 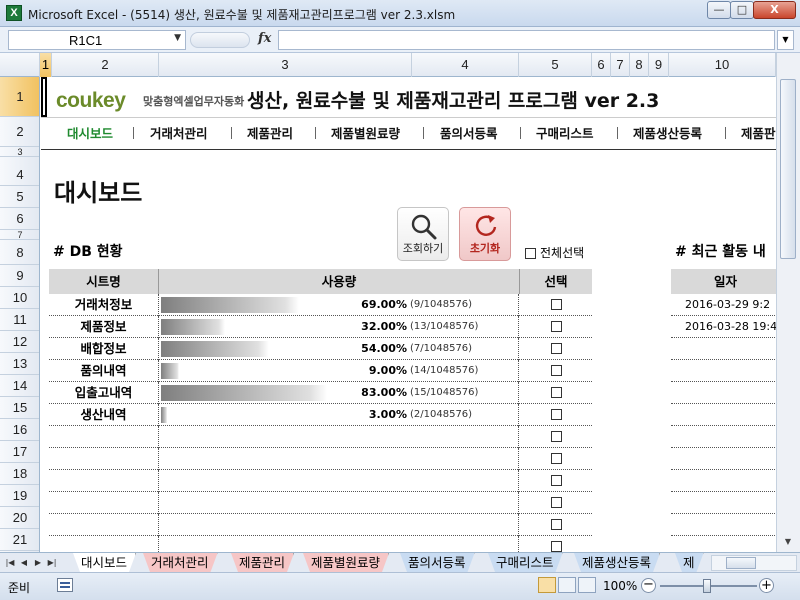 What do you see at coordinates (547, 585) in the screenshot?
I see `normal-view-button` at bounding box center [547, 585].